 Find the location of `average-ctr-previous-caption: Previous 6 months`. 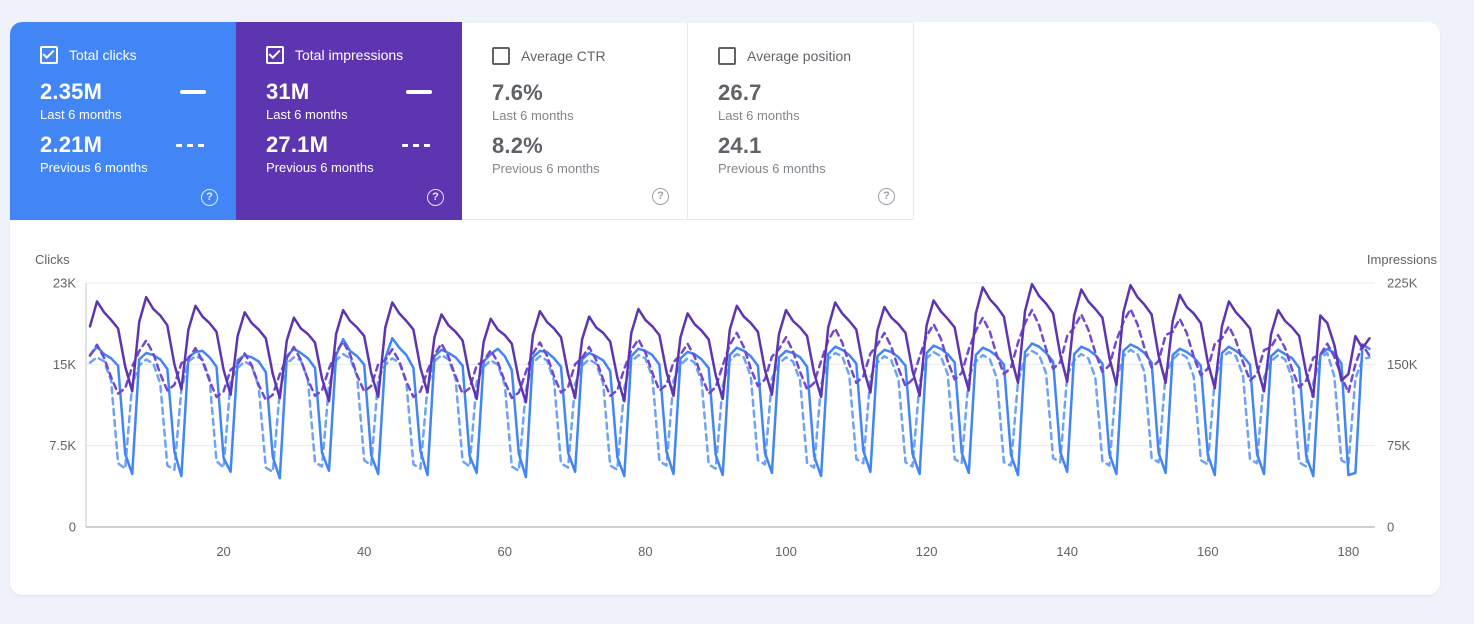

average-ctr-previous-caption: Previous 6 months is located at coordinates (546, 168).